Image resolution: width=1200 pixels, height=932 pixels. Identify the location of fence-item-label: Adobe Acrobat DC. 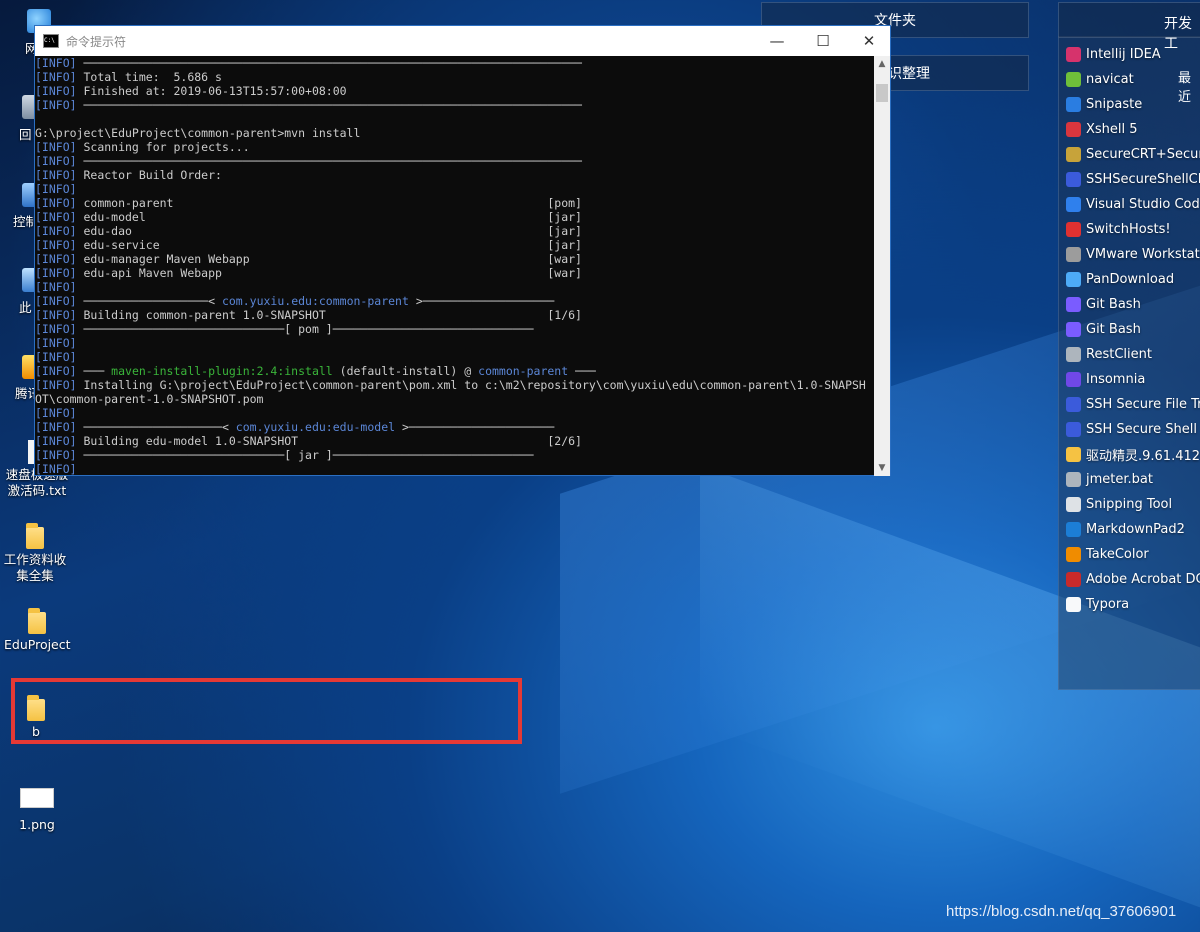
(1143, 579).